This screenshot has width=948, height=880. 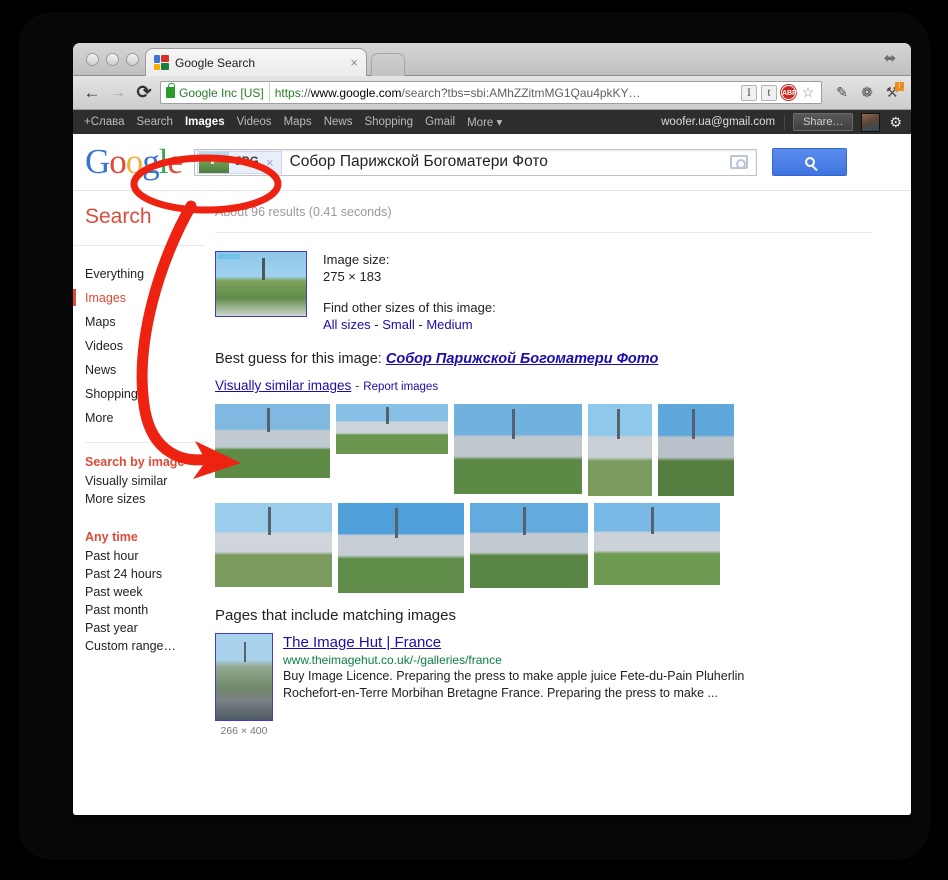 I want to click on browser-tab-google-search: Google Search ×, so click(x=256, y=62).